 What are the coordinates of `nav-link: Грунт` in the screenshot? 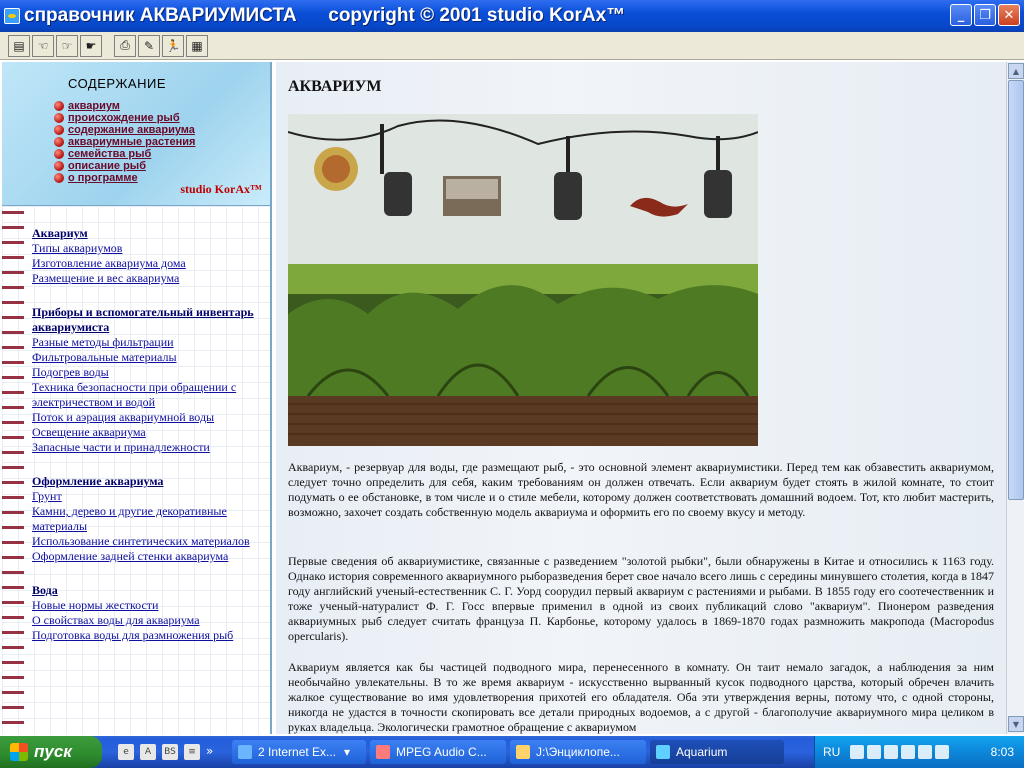 It's located at (47, 496).